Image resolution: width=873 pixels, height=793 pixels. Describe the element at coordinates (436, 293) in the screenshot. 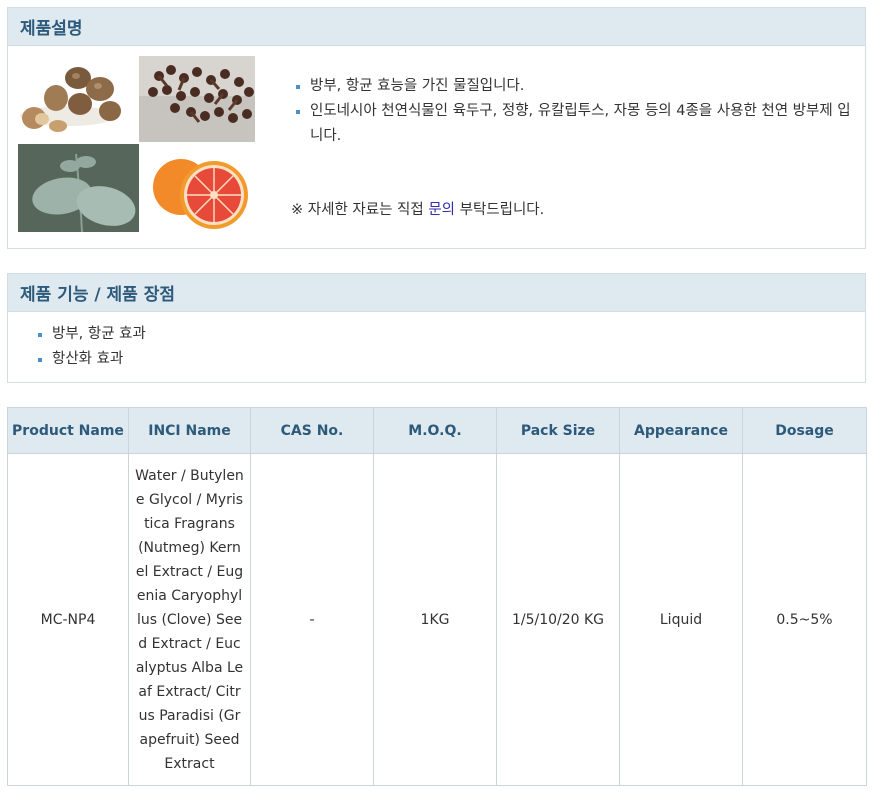

I see `section-header: 제품 기능 / 제품 장점` at that location.